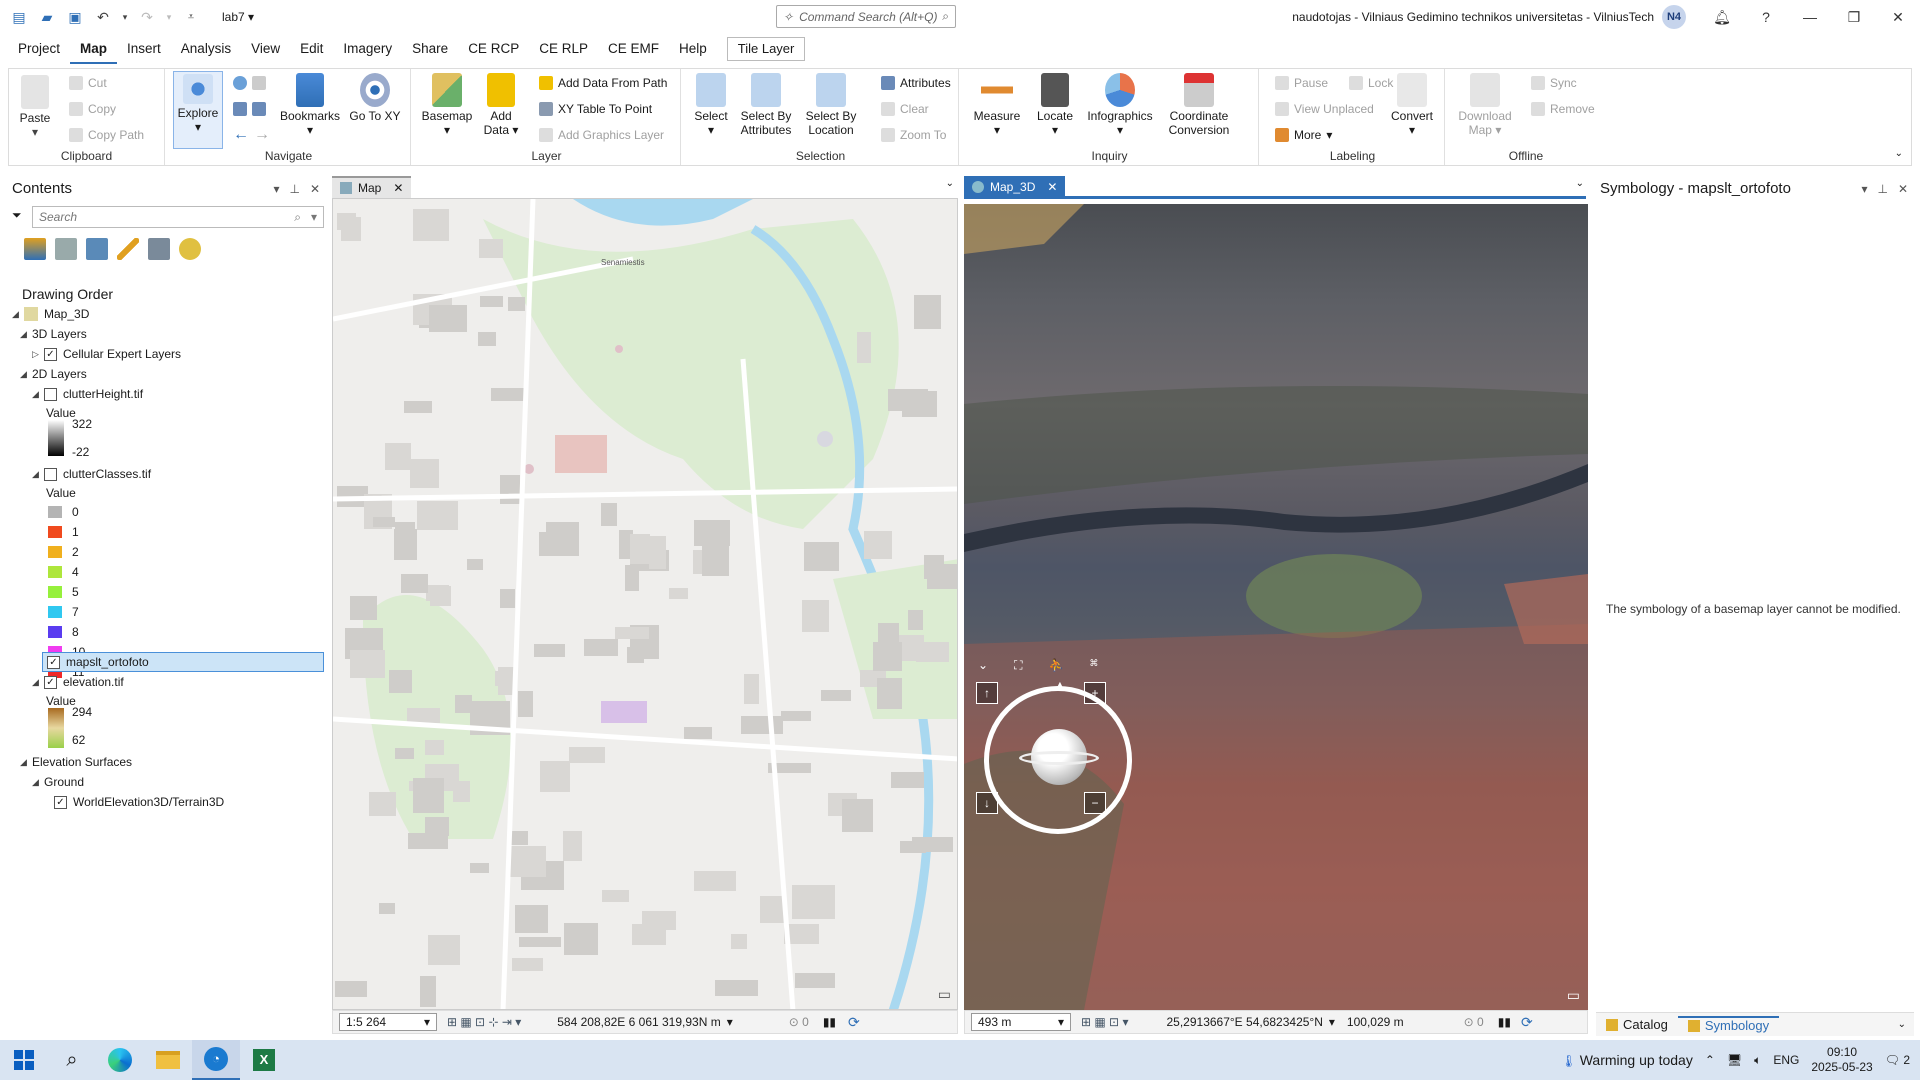 The height and width of the screenshot is (1080, 1920). I want to click on menu-view: View, so click(265, 49).